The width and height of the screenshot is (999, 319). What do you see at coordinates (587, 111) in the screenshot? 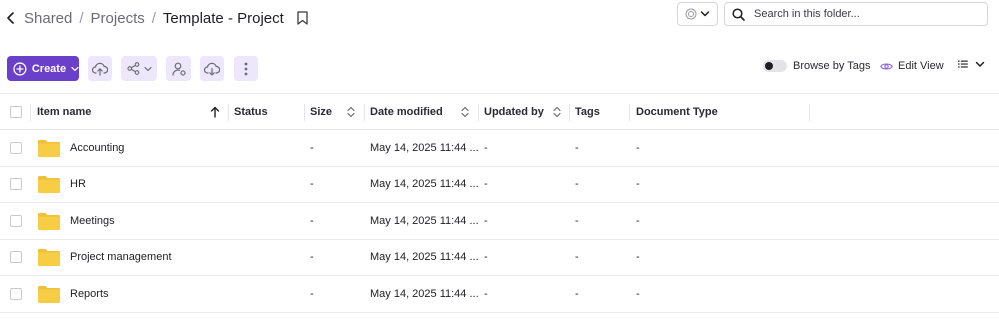
I see `column-header-tags: Tags` at bounding box center [587, 111].